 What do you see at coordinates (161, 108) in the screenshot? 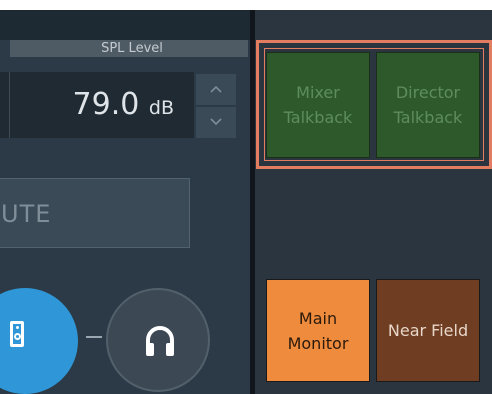
I see `spl-value-unit: dB` at bounding box center [161, 108].